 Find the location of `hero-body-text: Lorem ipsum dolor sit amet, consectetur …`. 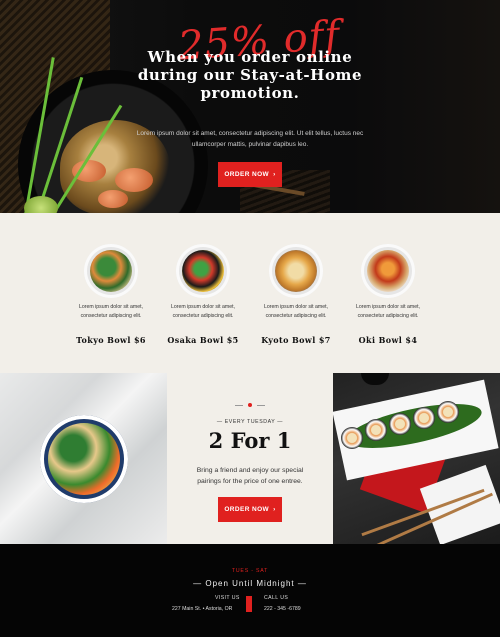

hero-body-text: Lorem ipsum dolor sit amet, consectetur … is located at coordinates (250, 139).